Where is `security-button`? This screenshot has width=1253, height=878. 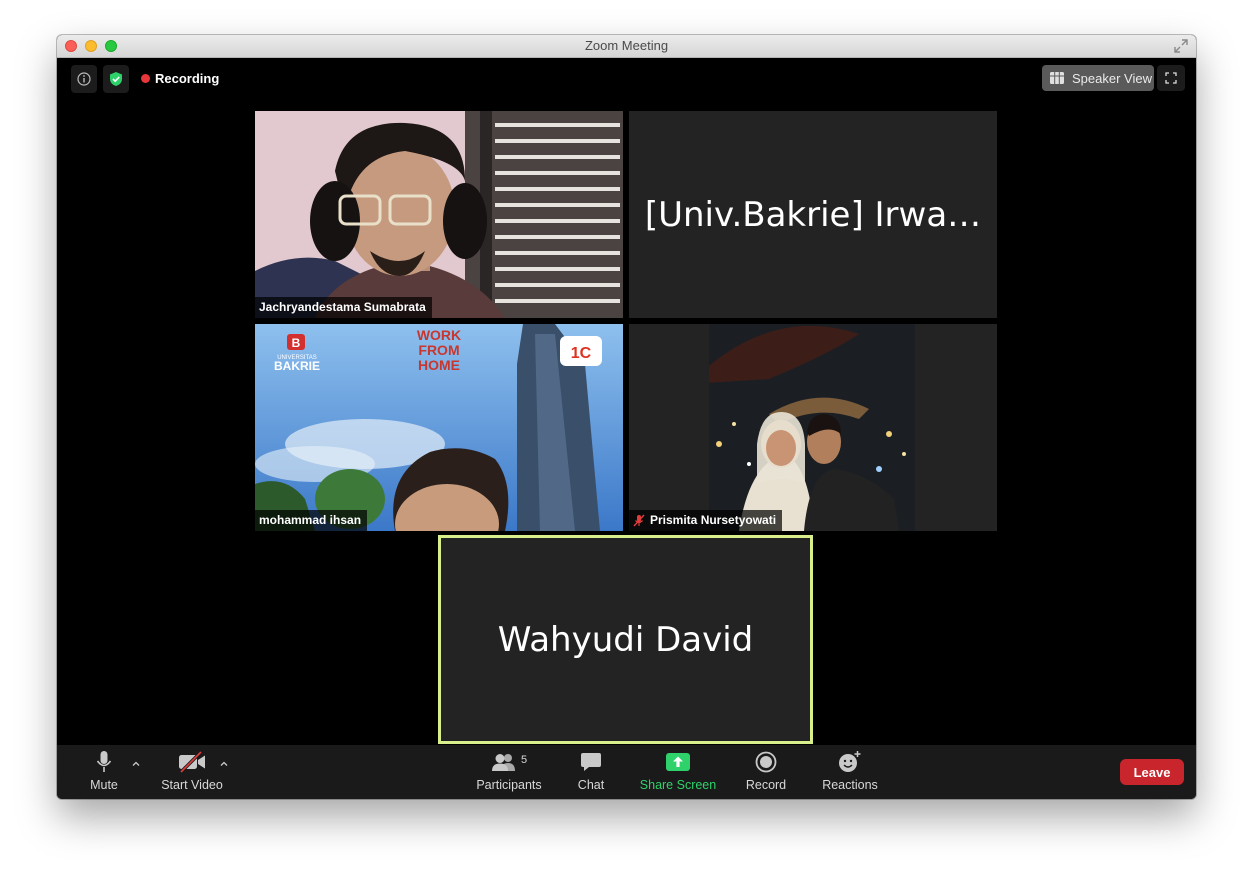 security-button is located at coordinates (116, 79).